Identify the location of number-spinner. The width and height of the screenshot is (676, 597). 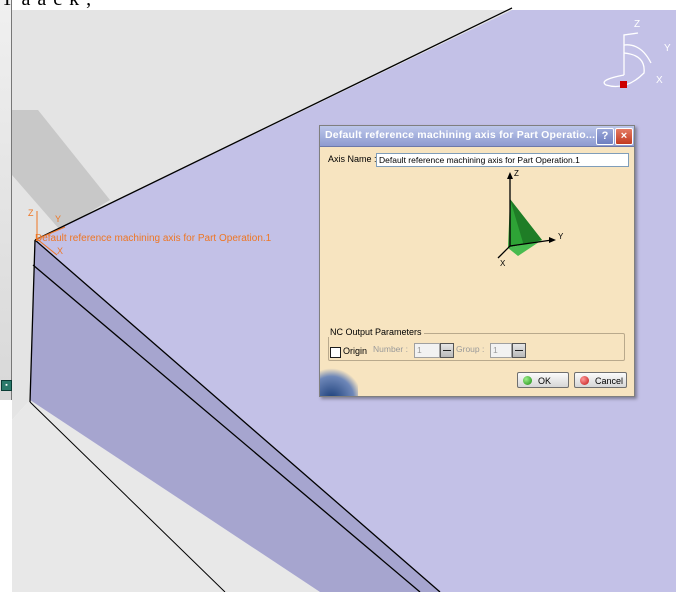
(447, 350).